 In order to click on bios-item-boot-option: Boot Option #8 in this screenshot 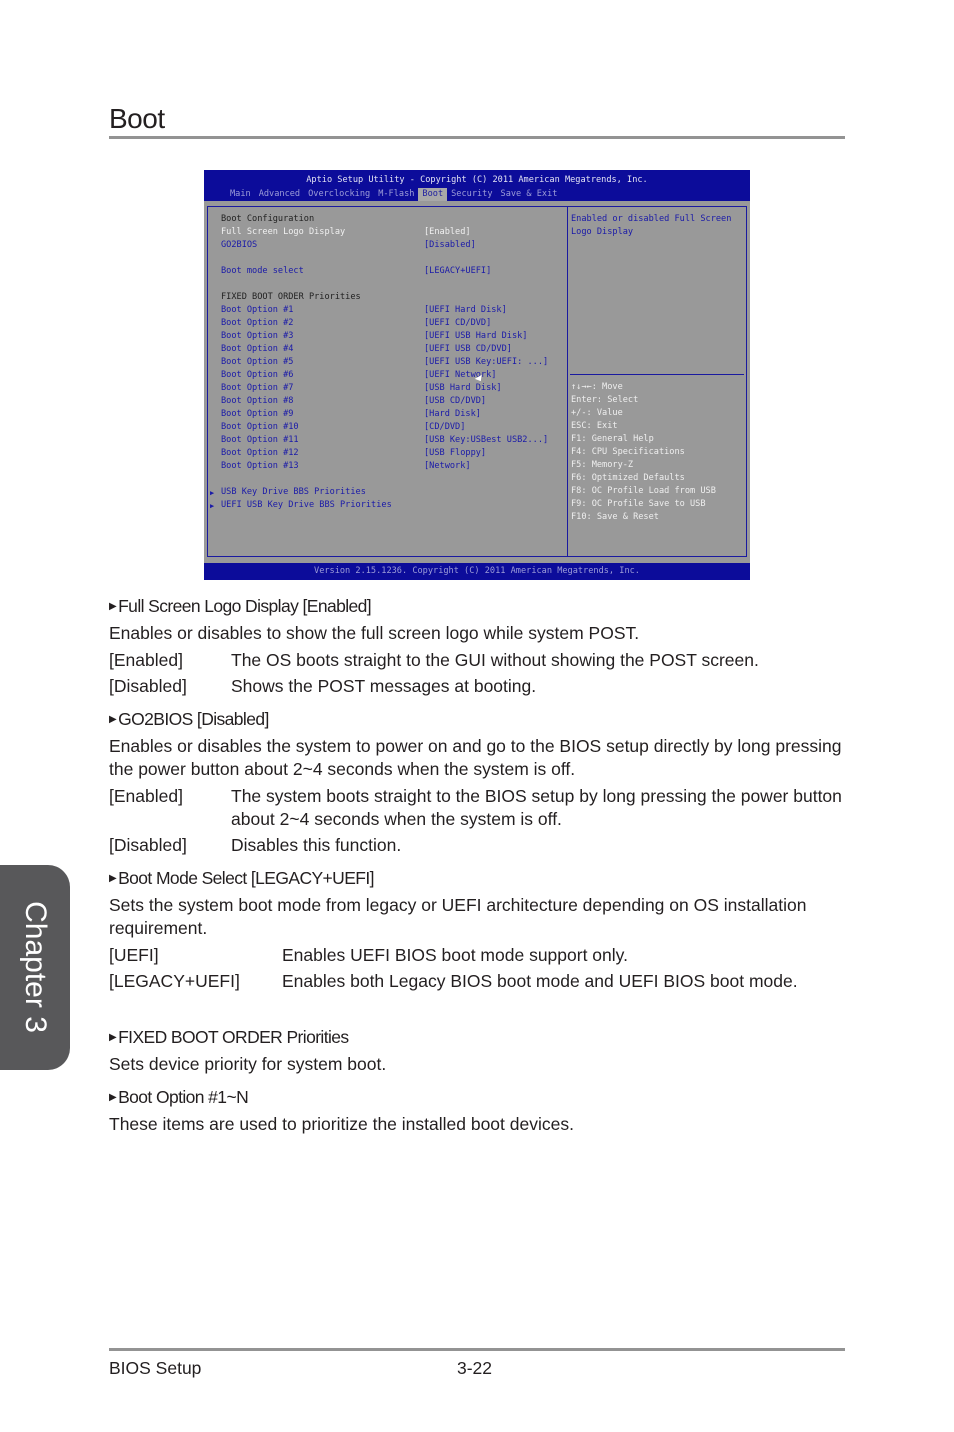, I will do `click(257, 401)`.